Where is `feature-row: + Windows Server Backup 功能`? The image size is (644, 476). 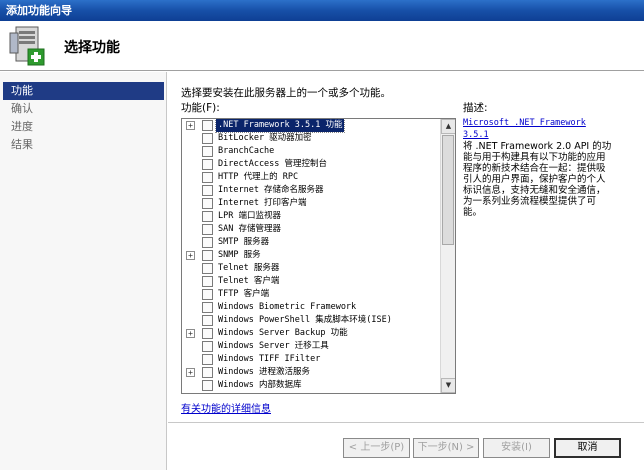
feature-row: + Windows Server Backup 功能 is located at coordinates (312, 333).